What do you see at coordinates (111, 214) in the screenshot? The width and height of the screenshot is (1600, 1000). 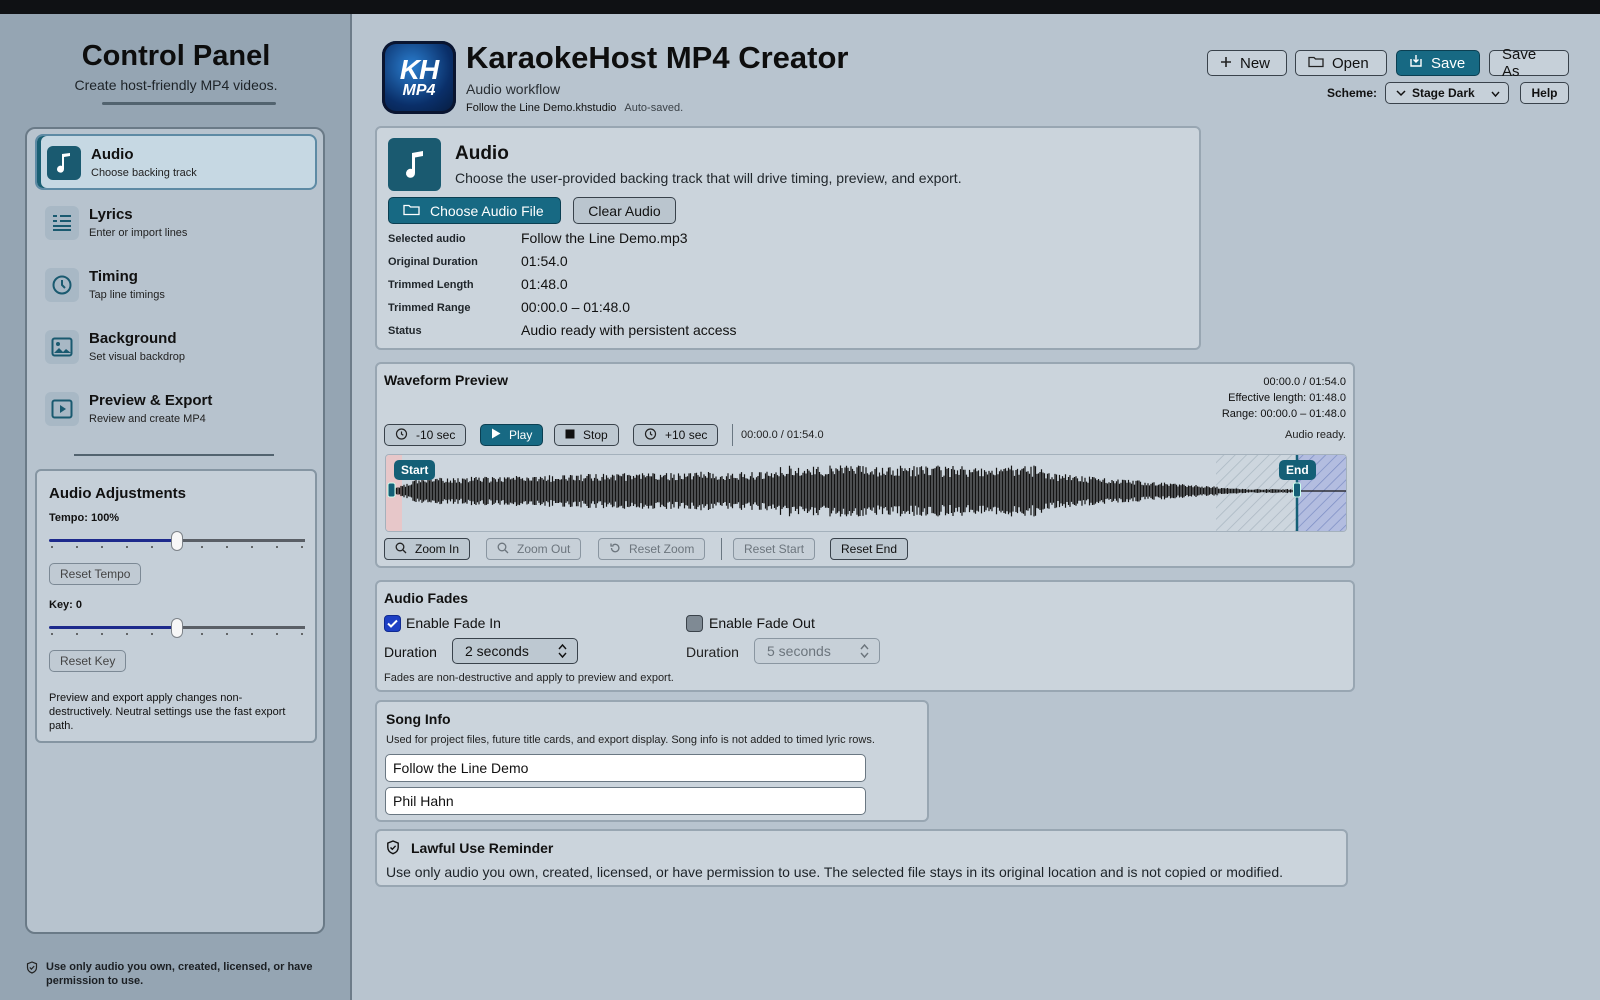 I see `sidebar-item-label: Lyrics` at bounding box center [111, 214].